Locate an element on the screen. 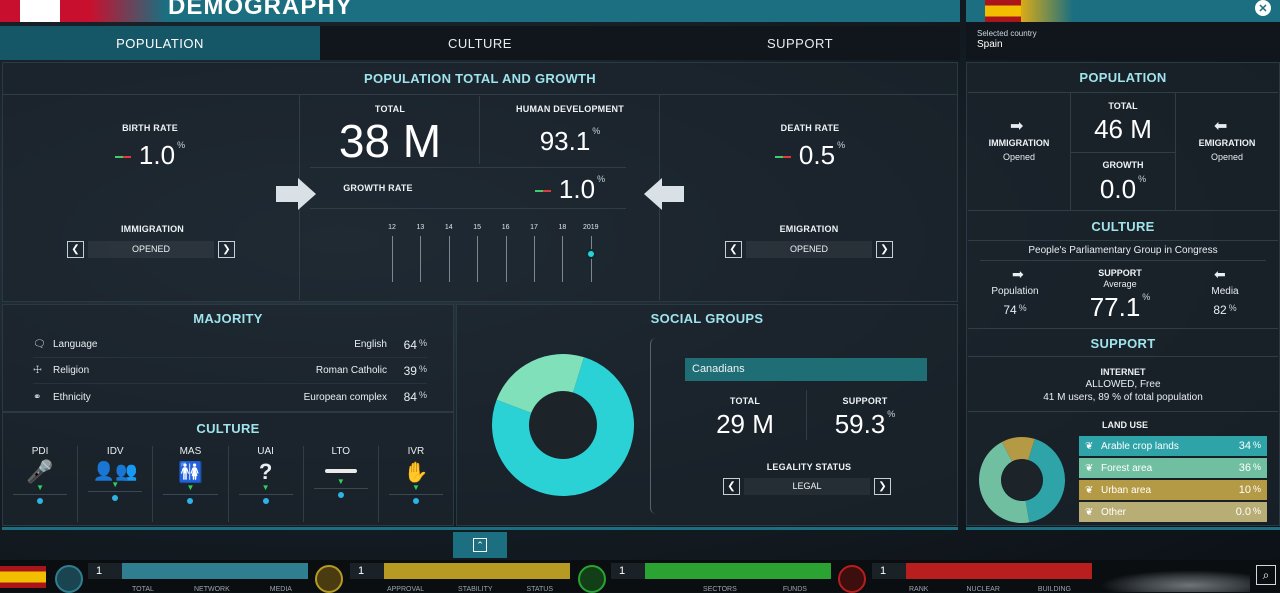  right-growth-value: 0.0% is located at coordinates (1123, 189).